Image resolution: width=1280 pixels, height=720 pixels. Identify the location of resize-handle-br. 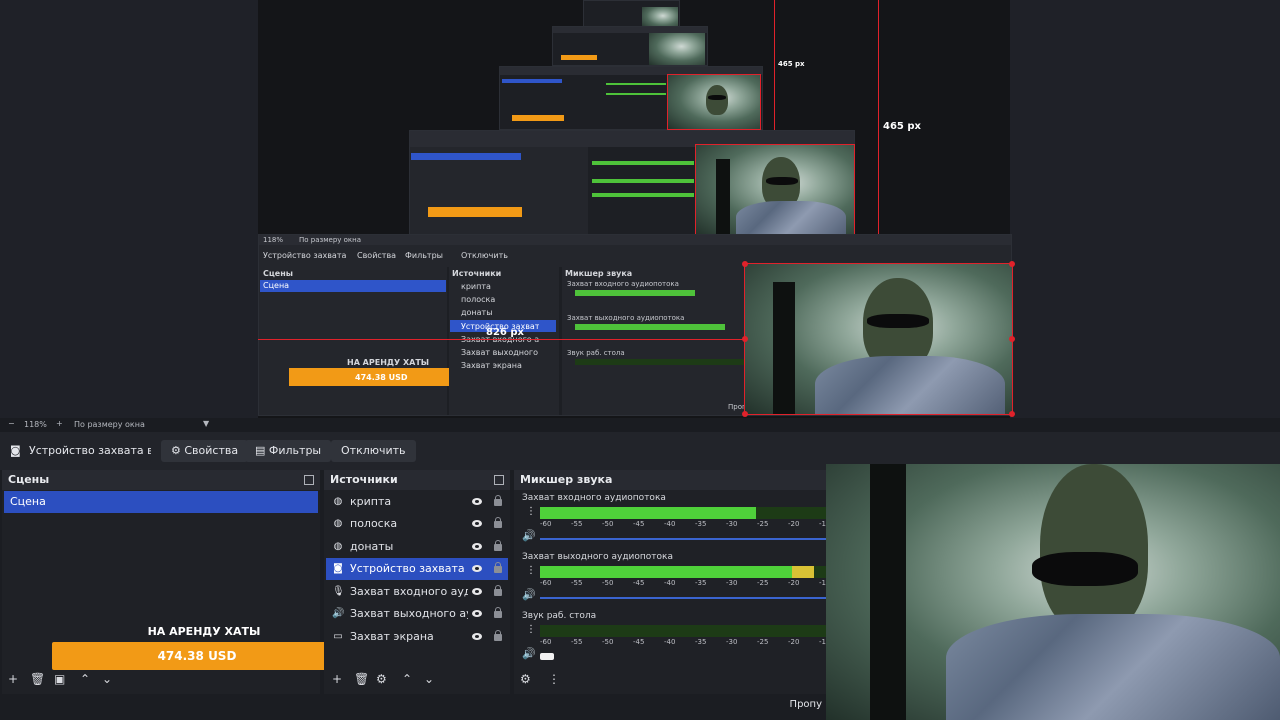
(1012, 414).